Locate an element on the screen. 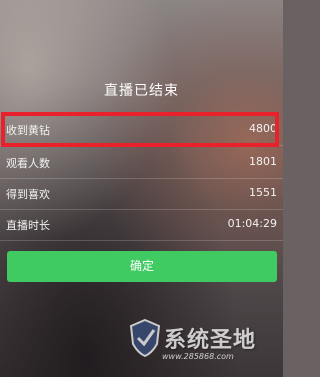 This screenshot has width=320, height=377. stat-row-duration: 直播时长 01:04:29 is located at coordinates (141, 224).